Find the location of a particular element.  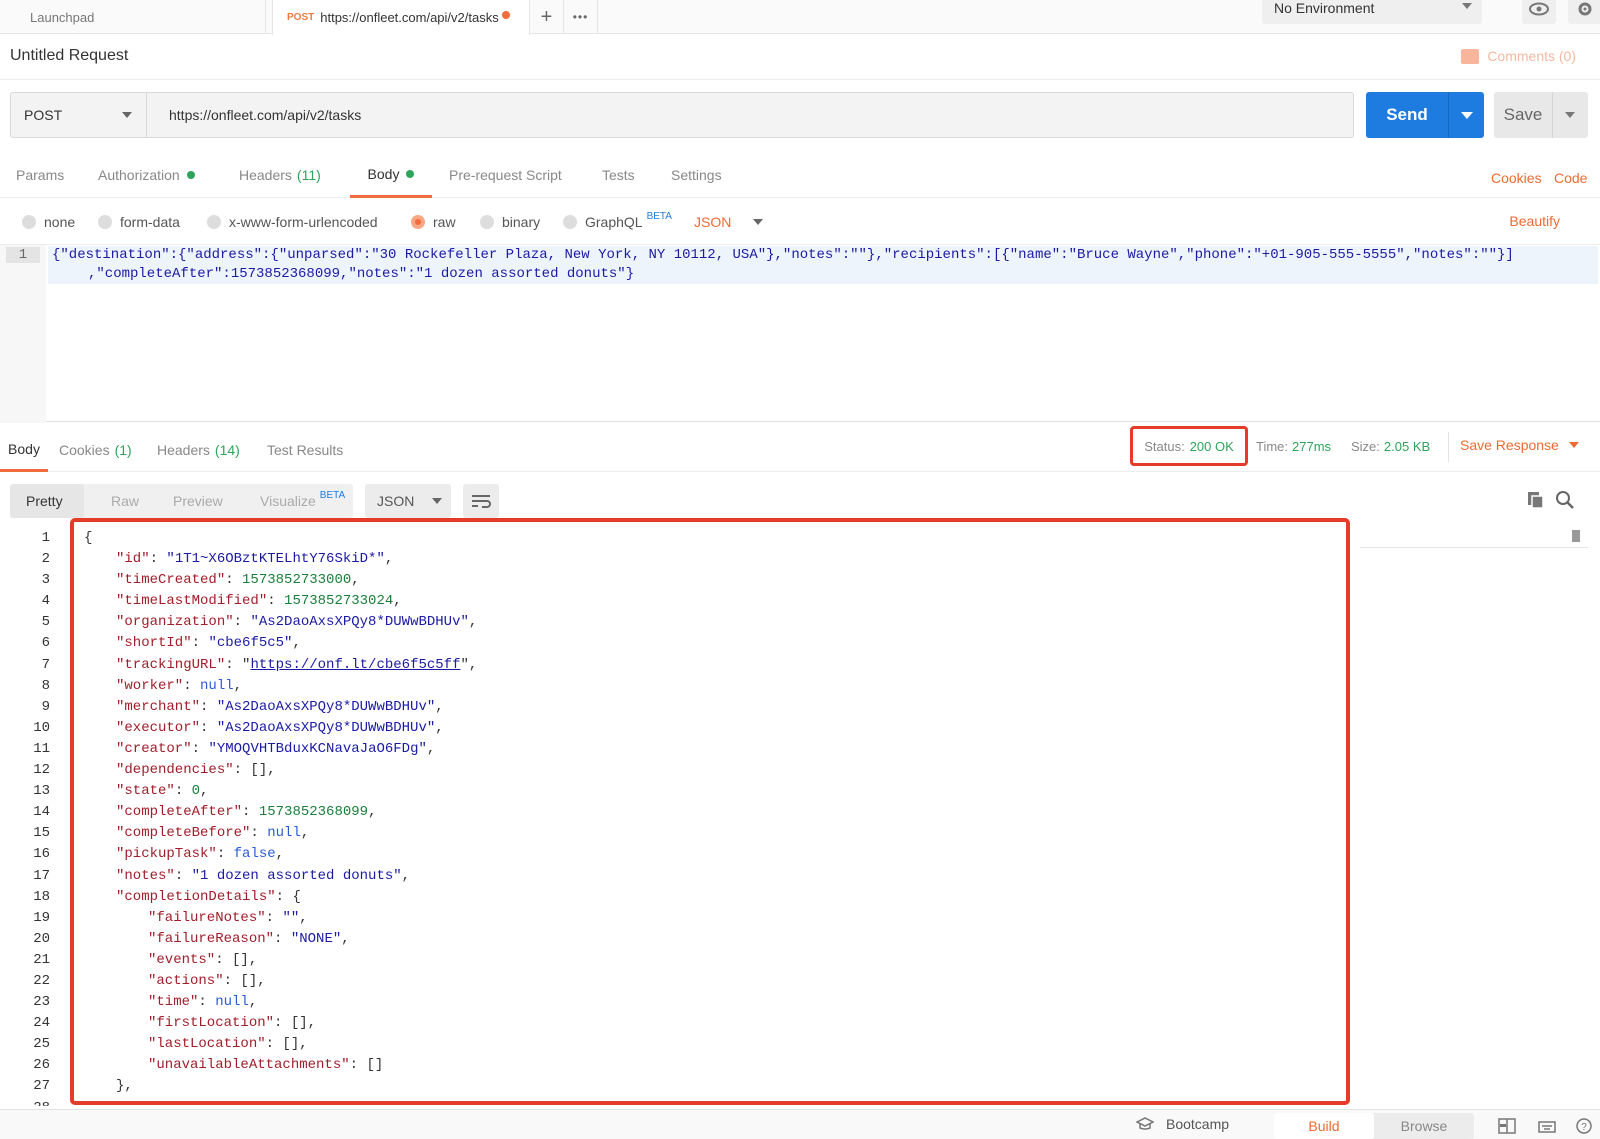

build-button: Build is located at coordinates (1324, 1126).